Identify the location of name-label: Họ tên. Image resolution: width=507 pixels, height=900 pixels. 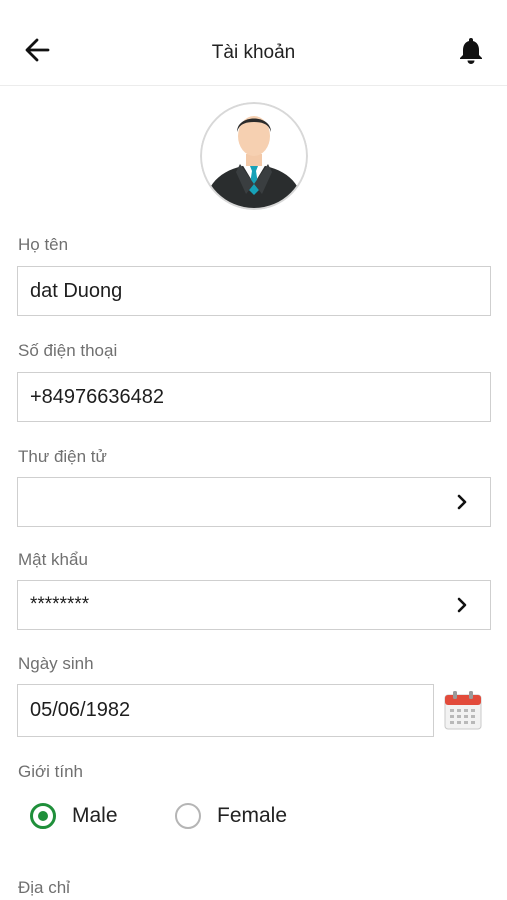
(43, 244).